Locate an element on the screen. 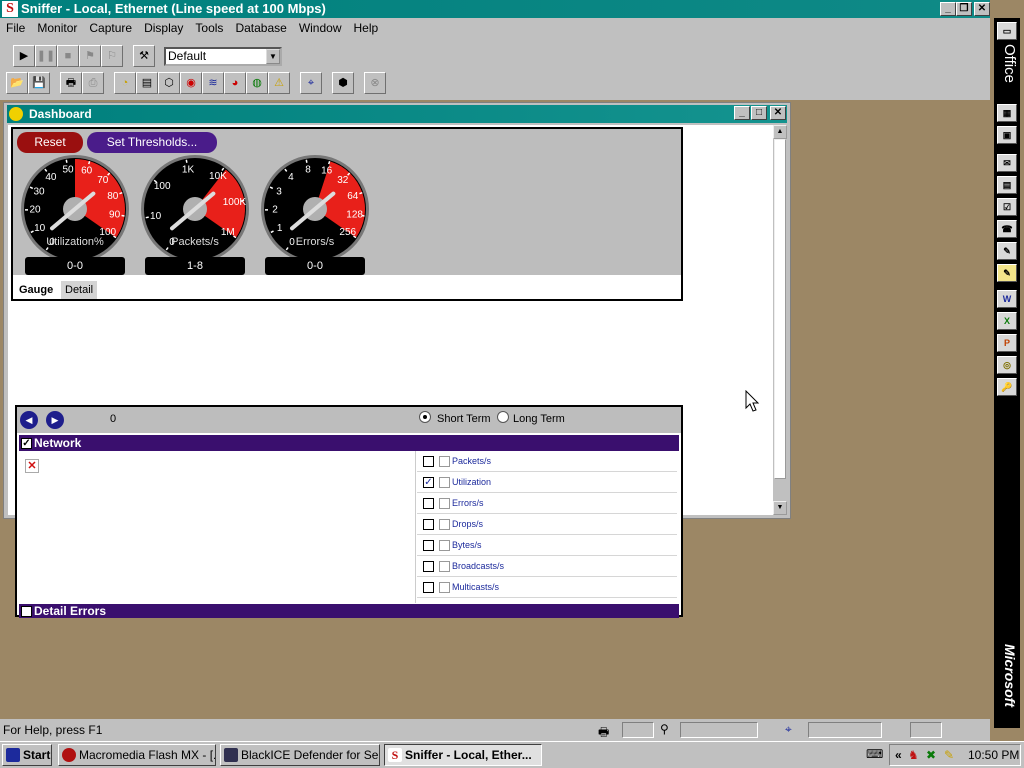  restore-button: ❐ is located at coordinates (964, 9).